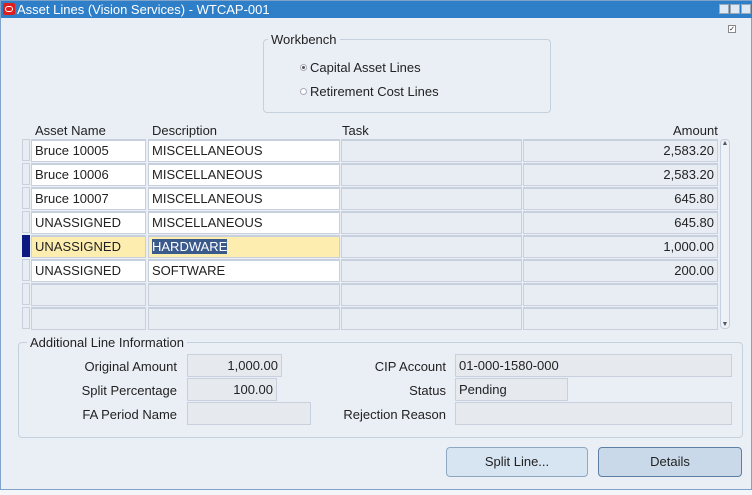  I want to click on cip-account-label: CIP Account, so click(410, 366).